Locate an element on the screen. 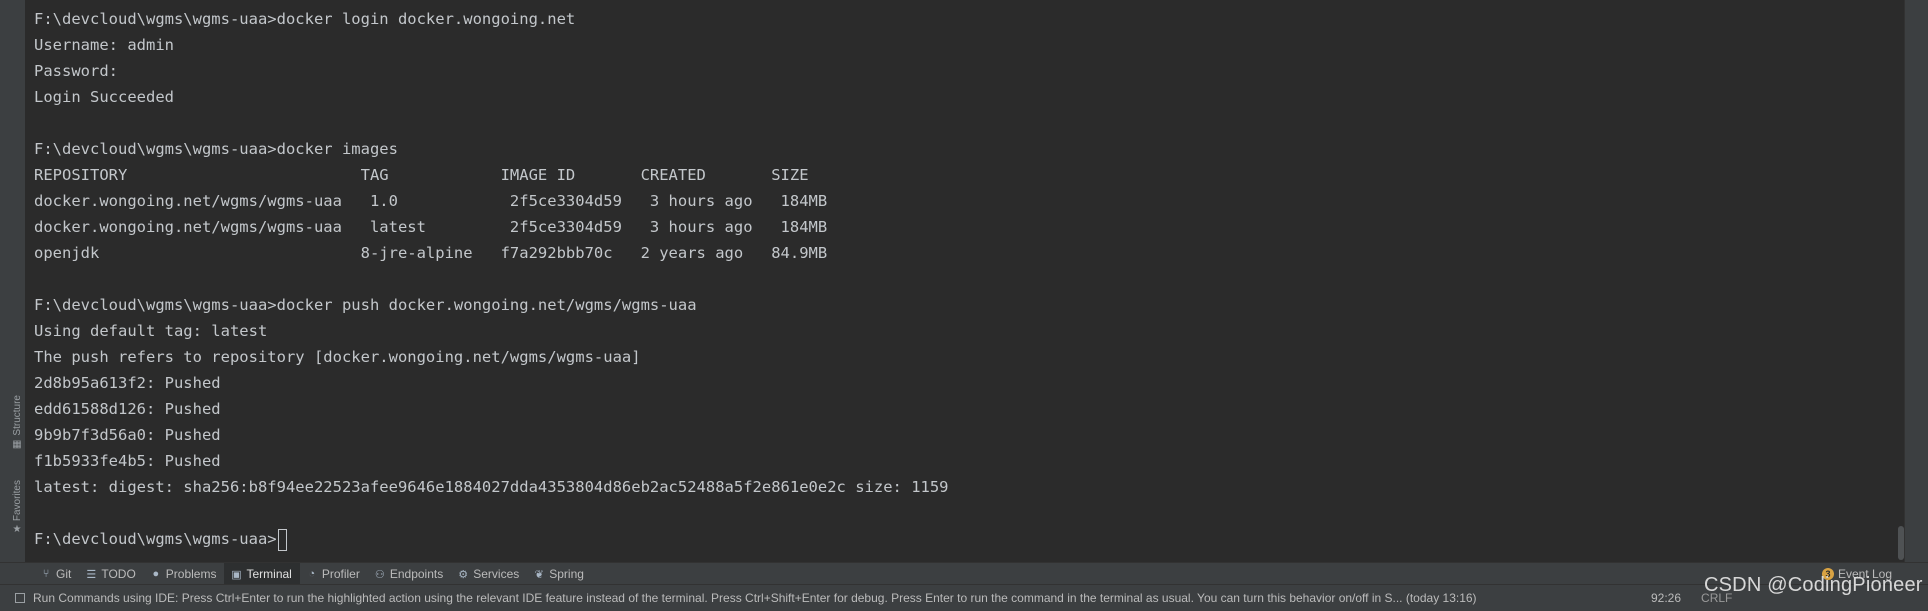 The image size is (1928, 611). caret-position: 92:26 is located at coordinates (1666, 598).